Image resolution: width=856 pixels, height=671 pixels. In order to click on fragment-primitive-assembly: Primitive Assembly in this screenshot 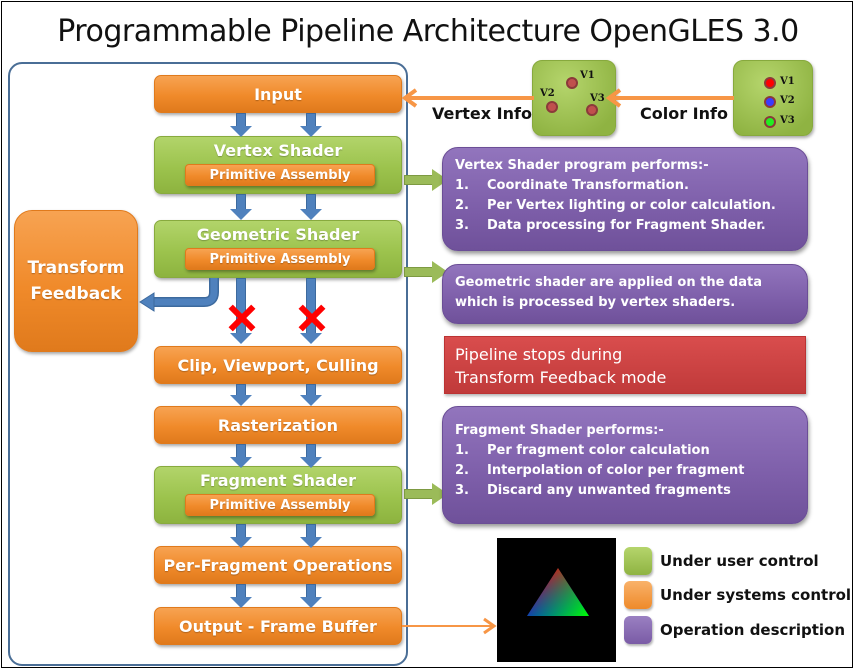, I will do `click(280, 505)`.